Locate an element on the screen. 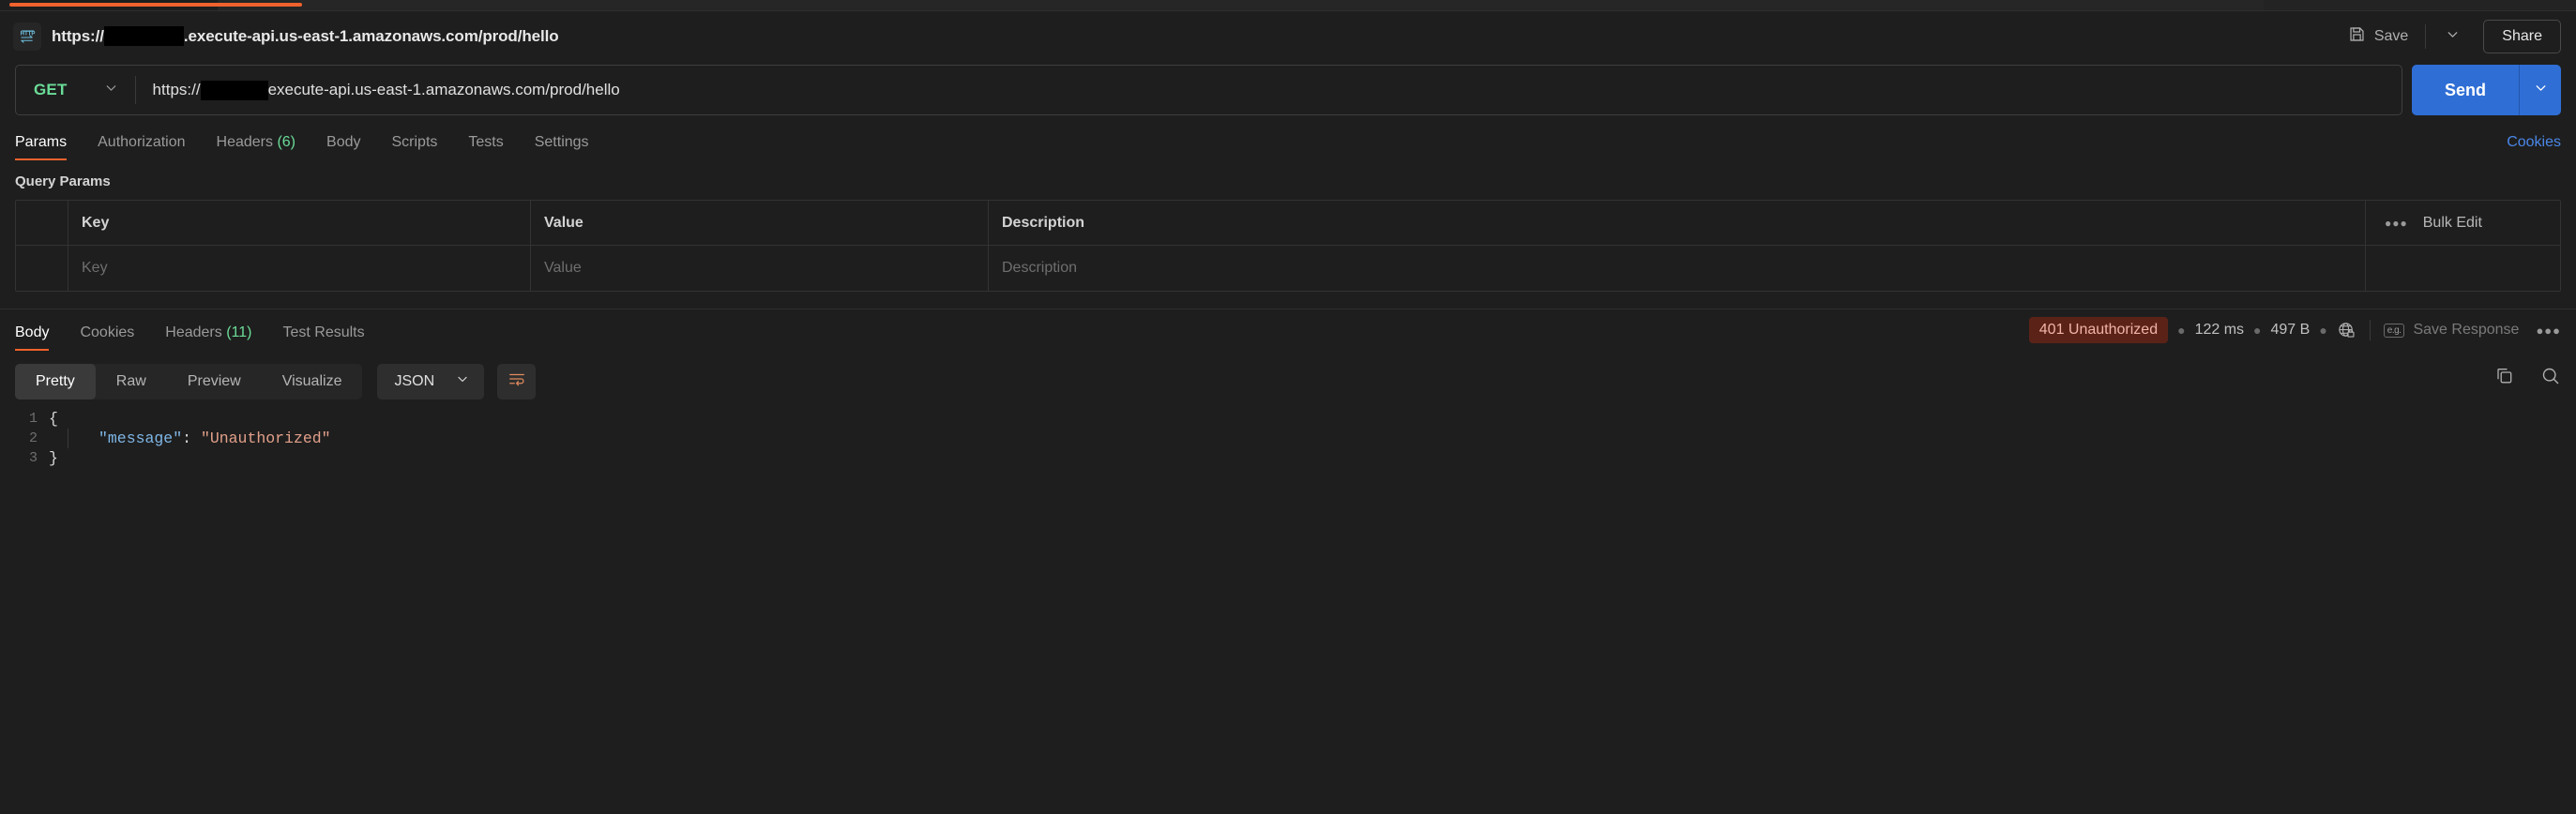  response-tab-test-results-label: Test Results is located at coordinates (323, 332).